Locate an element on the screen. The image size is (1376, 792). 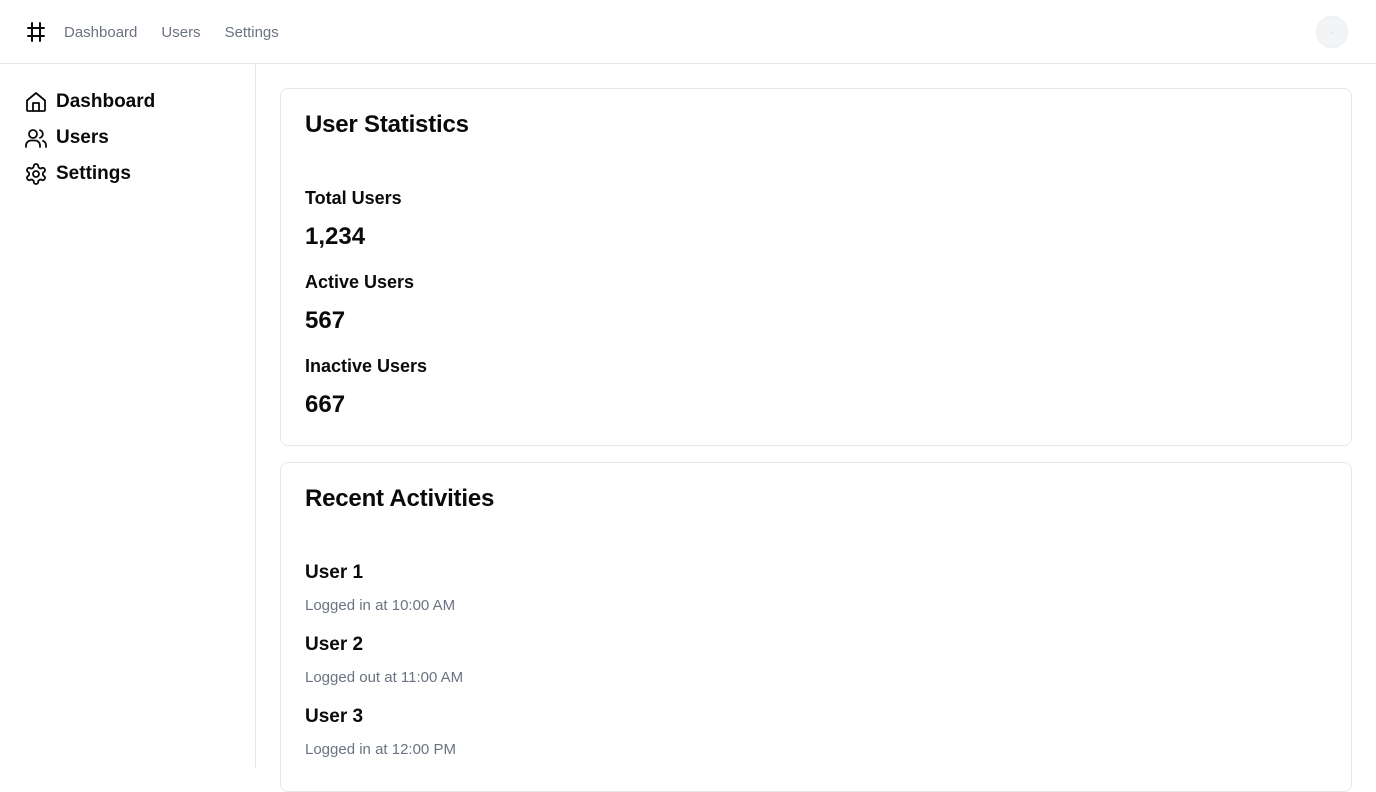
sidebar-item-label: Users is located at coordinates (82, 137).